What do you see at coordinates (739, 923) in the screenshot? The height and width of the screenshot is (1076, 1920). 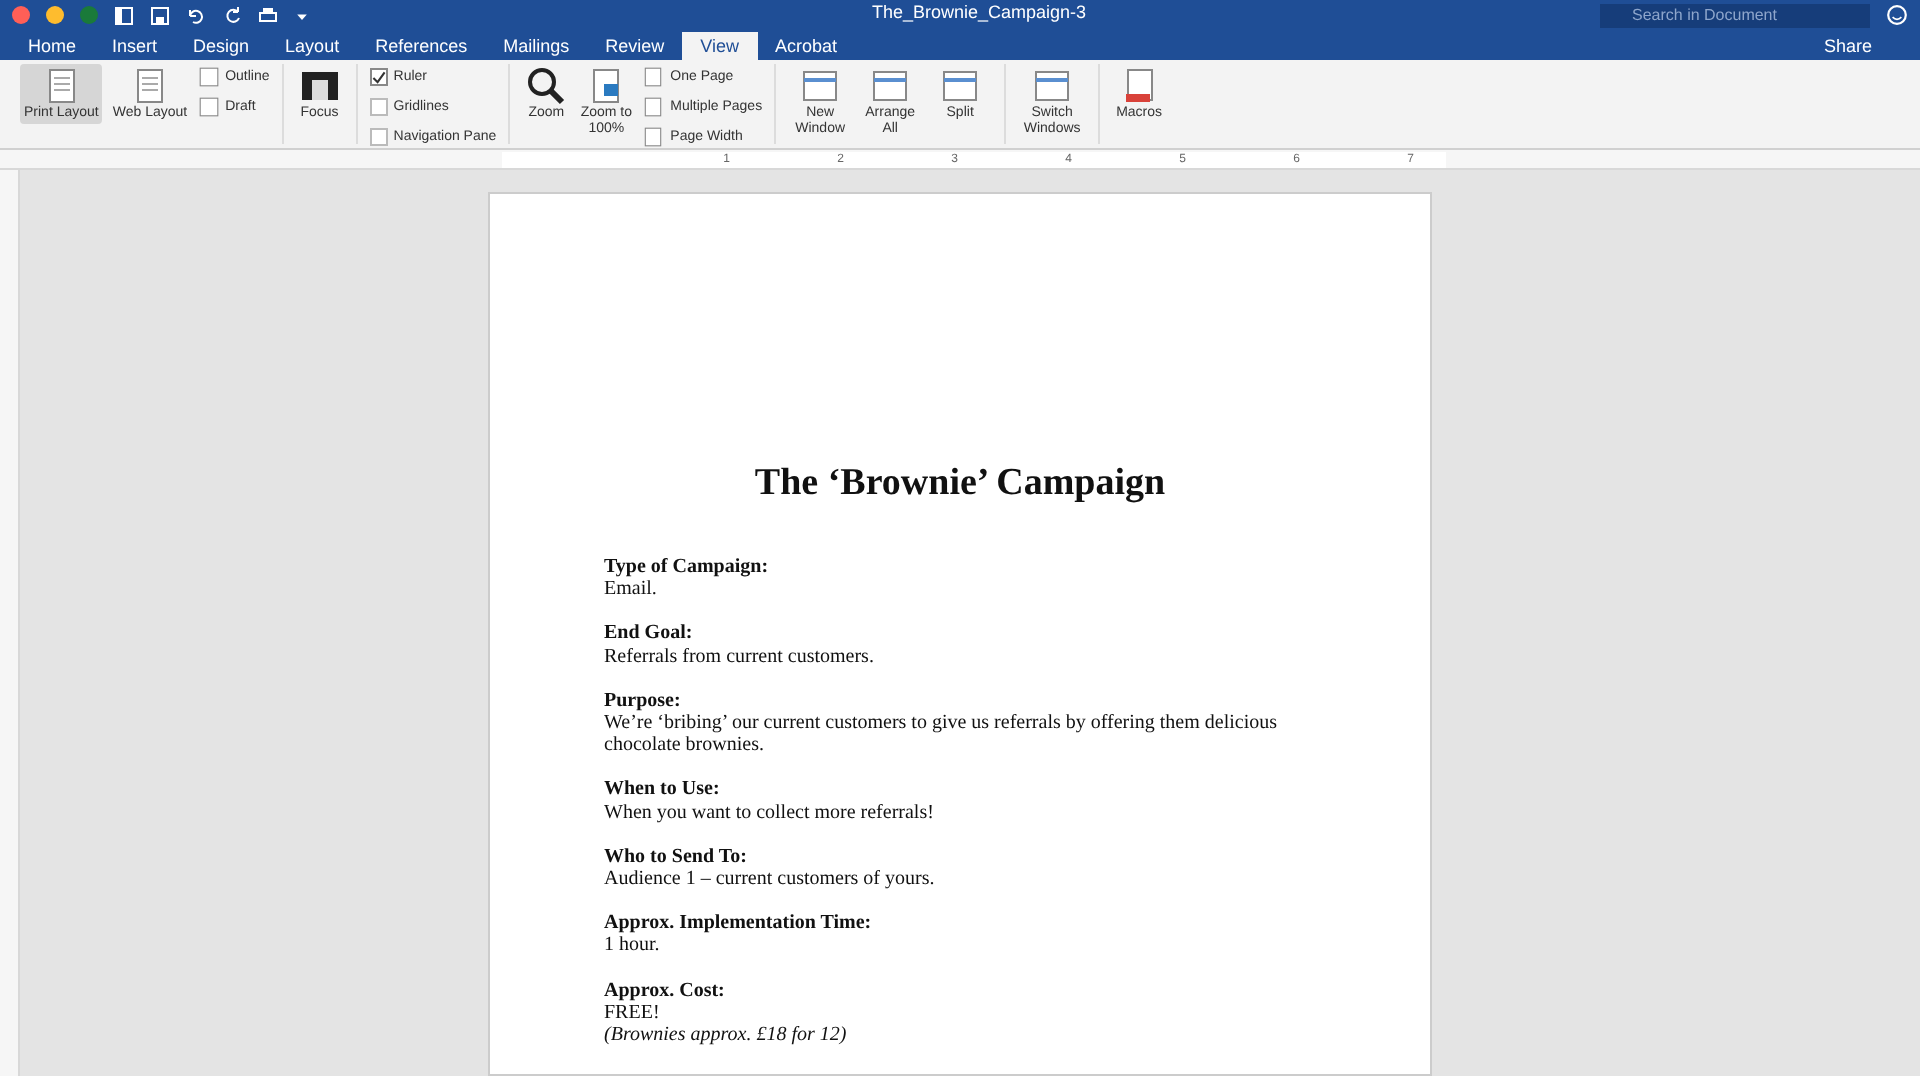 I see `section-label: Approx. Implementation Time:` at bounding box center [739, 923].